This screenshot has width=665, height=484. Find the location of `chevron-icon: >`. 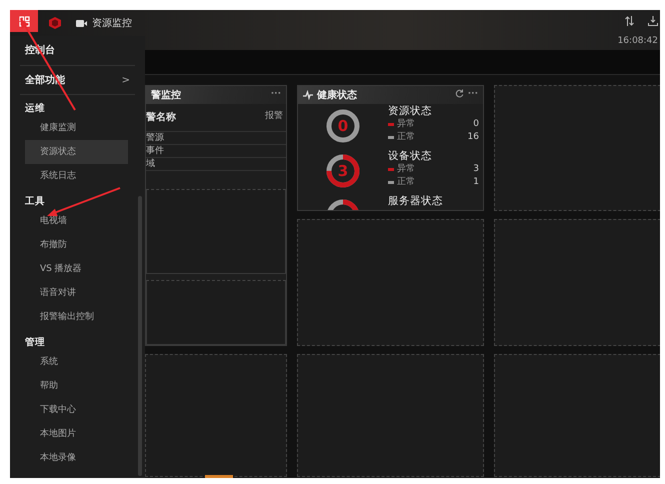

chevron-icon: > is located at coordinates (126, 80).